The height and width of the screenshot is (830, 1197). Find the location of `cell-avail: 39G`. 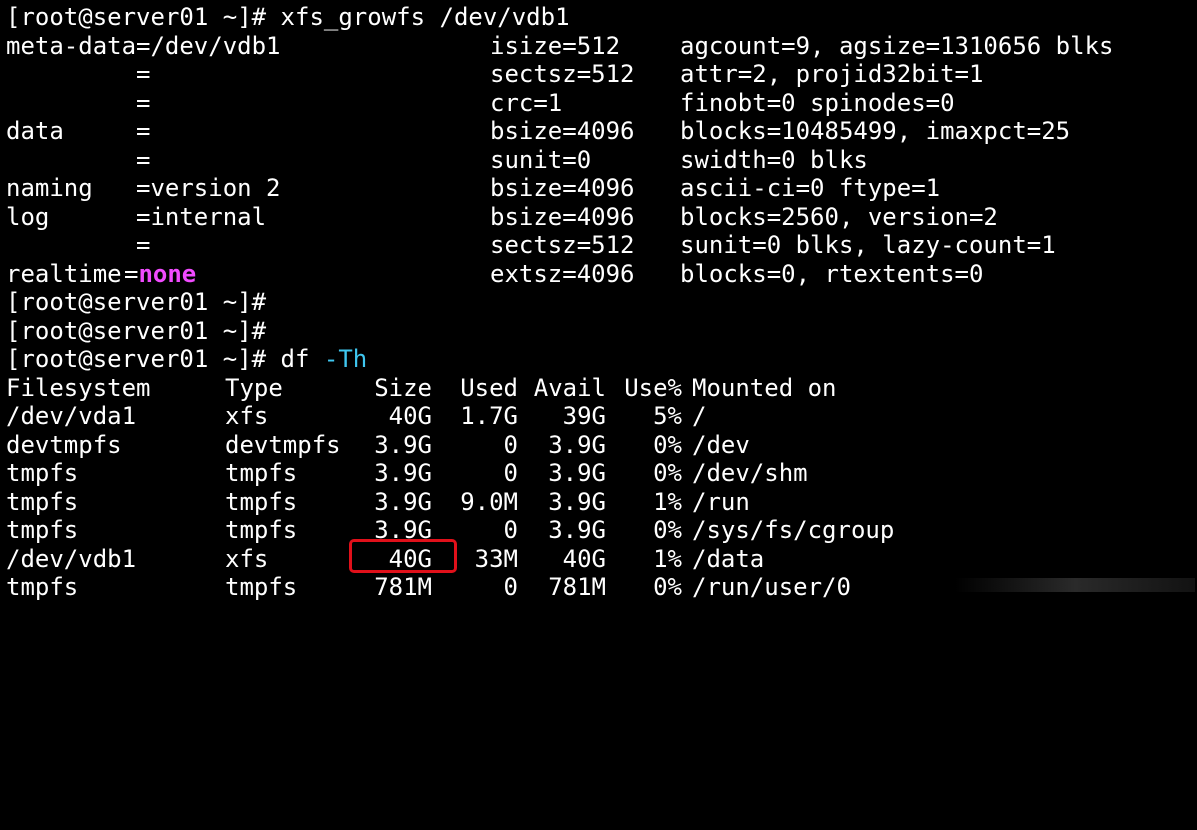

cell-avail: 39G is located at coordinates (584, 416).